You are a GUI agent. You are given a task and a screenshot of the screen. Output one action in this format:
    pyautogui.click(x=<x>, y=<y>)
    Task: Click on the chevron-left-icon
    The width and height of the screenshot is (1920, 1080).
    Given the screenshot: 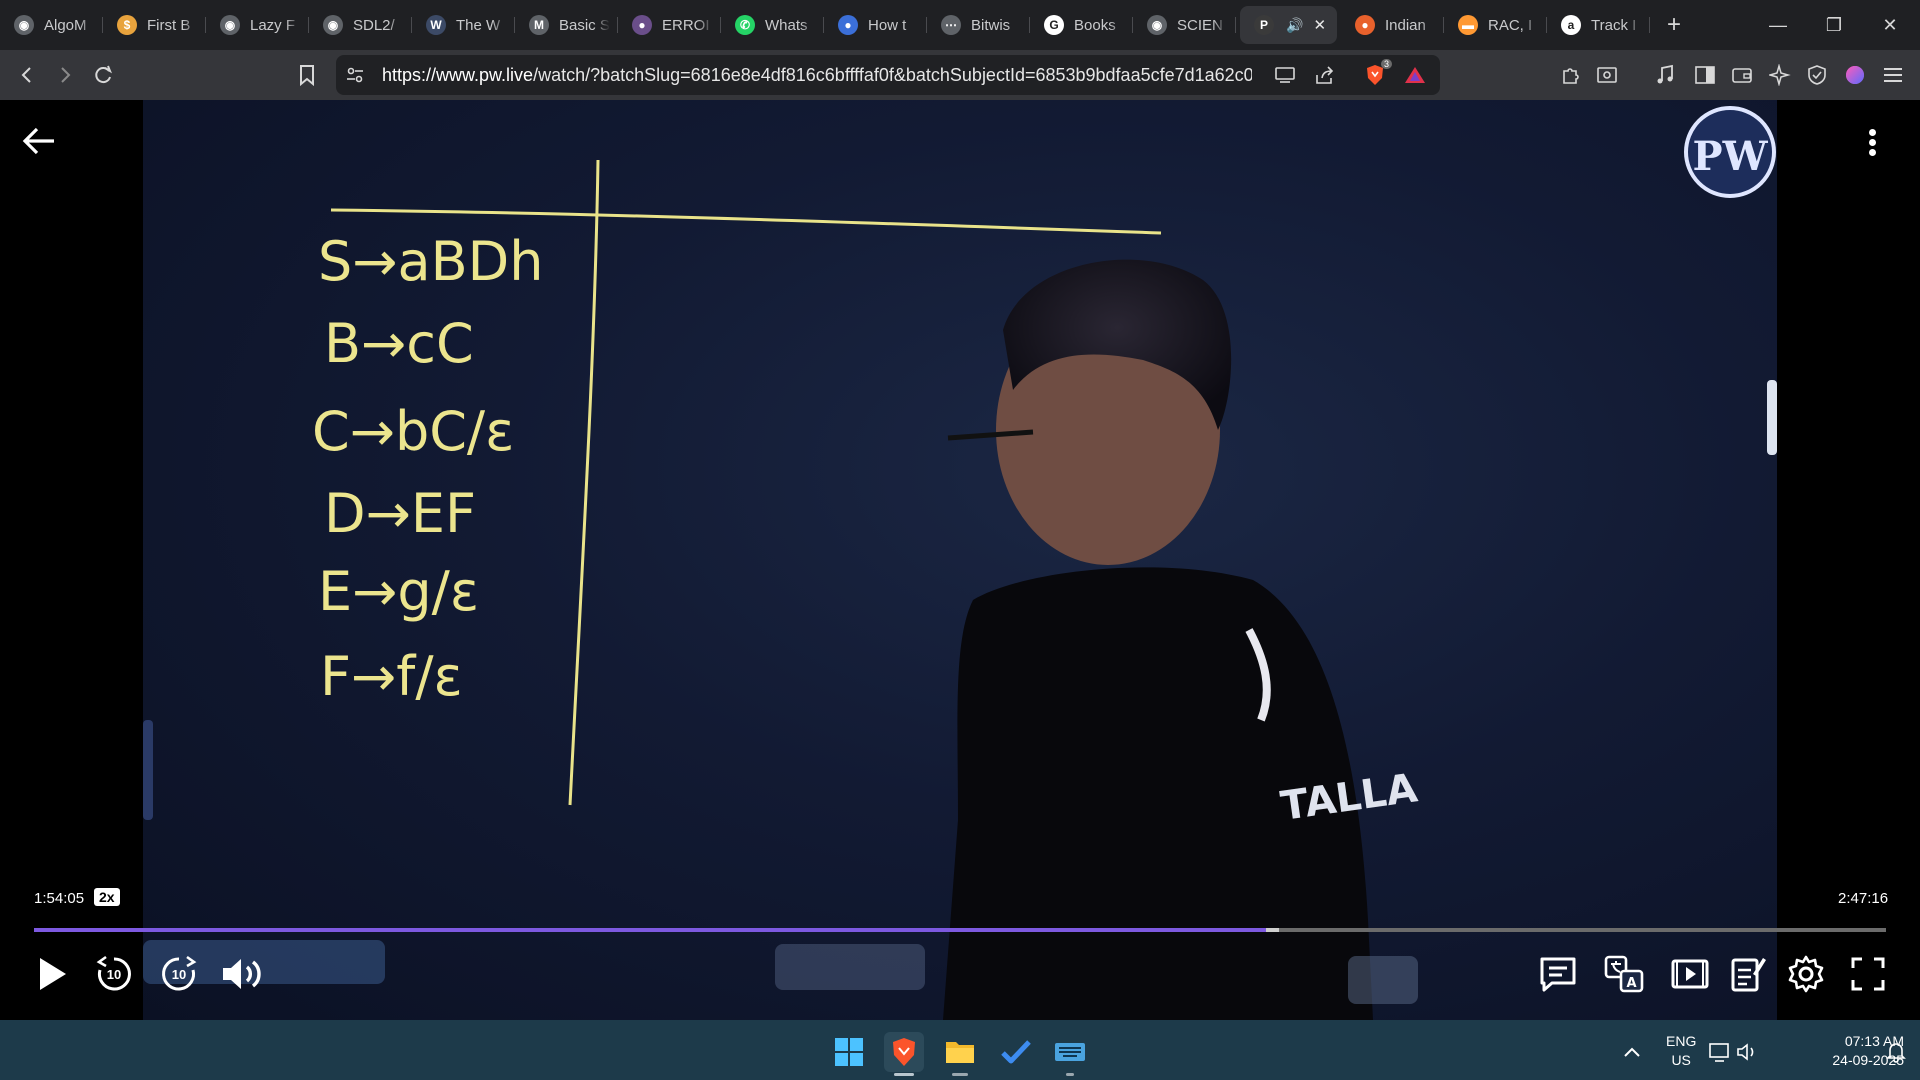 What is the action you would take?
    pyautogui.click(x=26, y=75)
    